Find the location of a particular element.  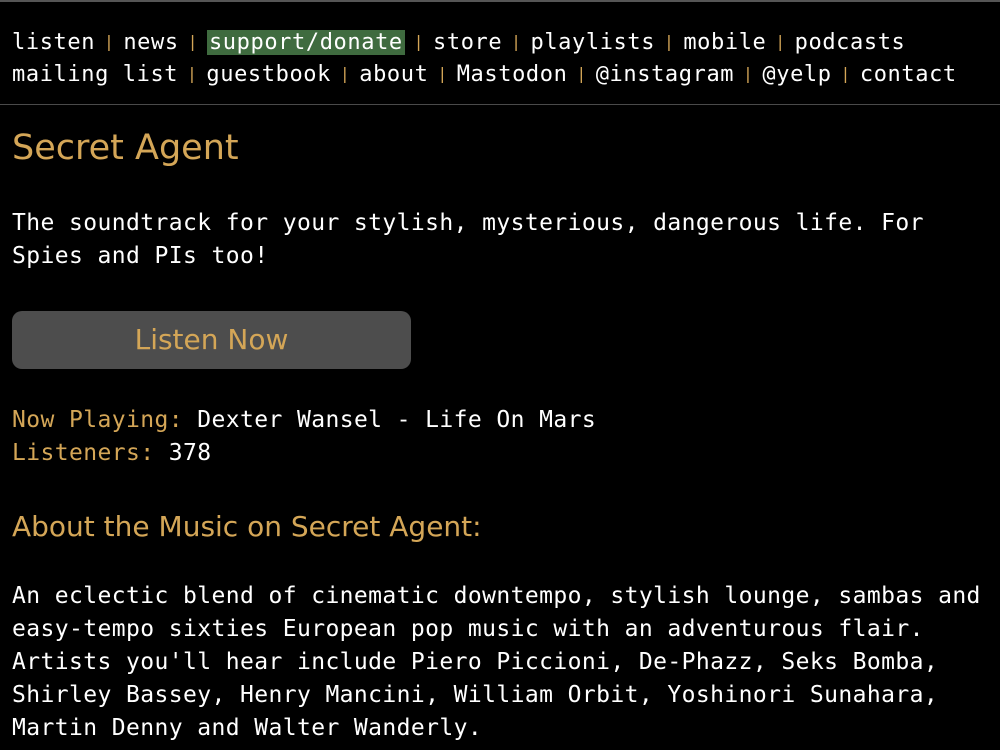

nav-link-news: news is located at coordinates (150, 42).